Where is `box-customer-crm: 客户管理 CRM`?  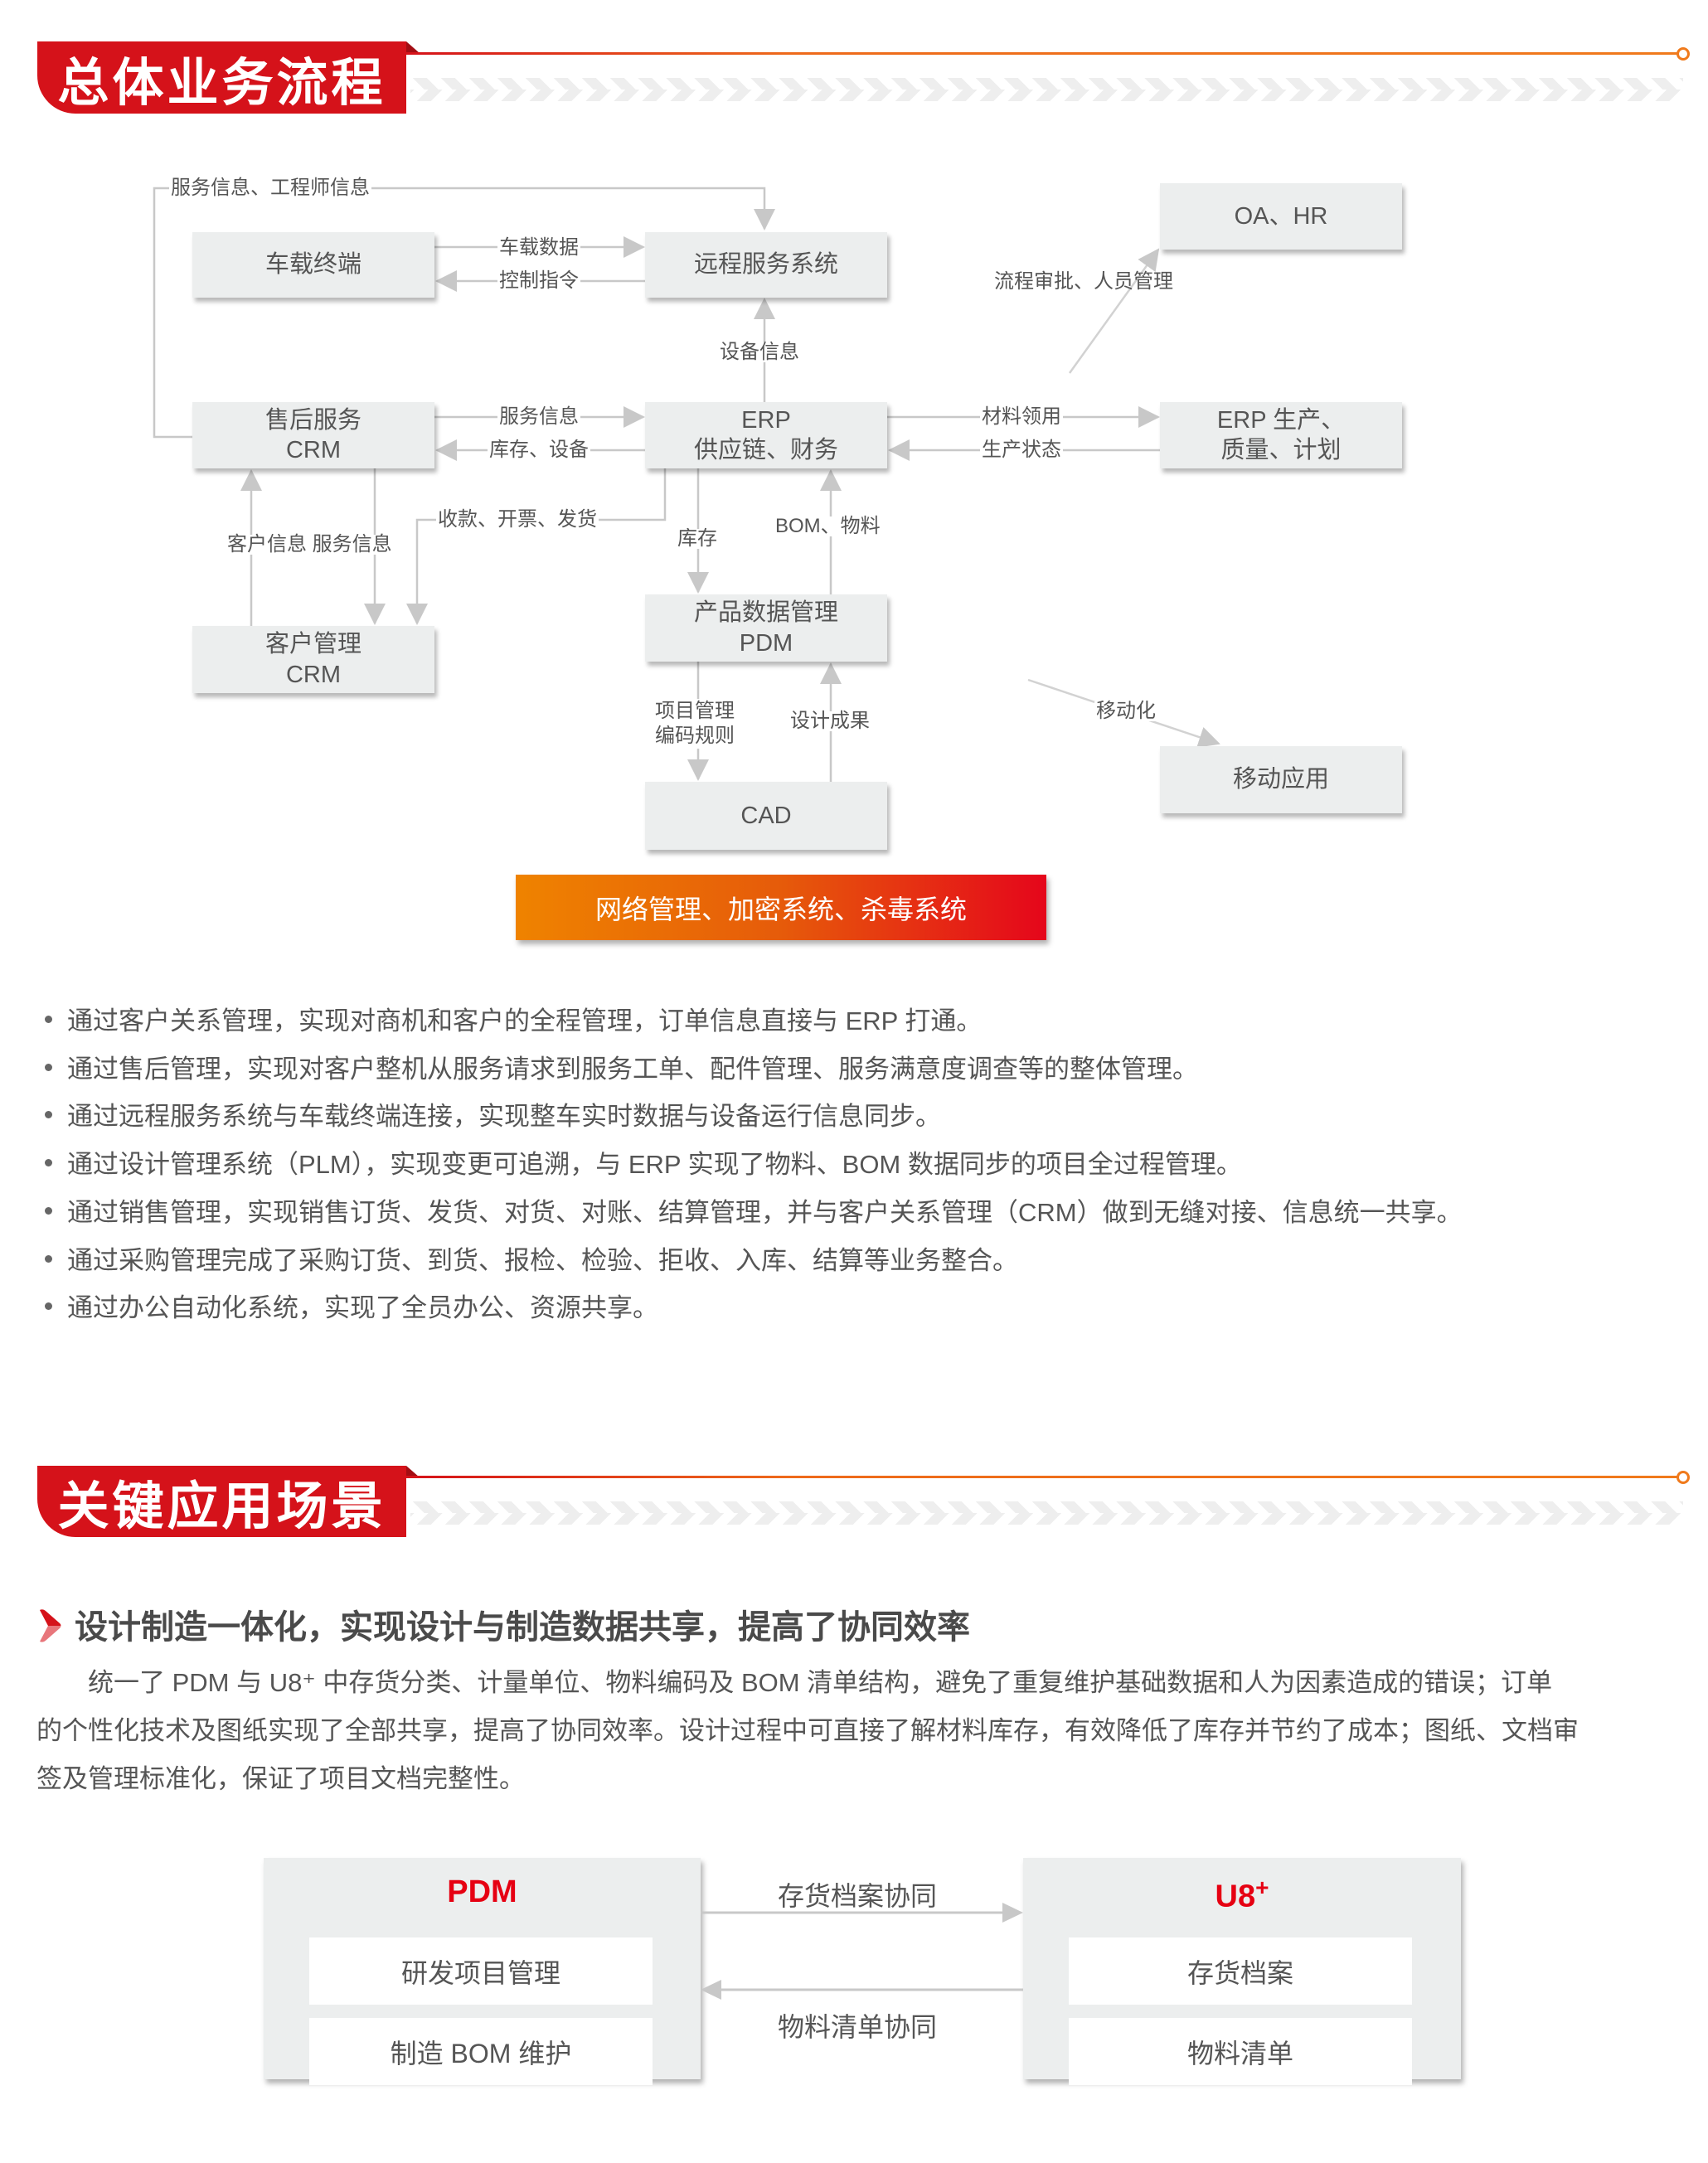
box-customer-crm: 客户管理 CRM is located at coordinates (313, 660).